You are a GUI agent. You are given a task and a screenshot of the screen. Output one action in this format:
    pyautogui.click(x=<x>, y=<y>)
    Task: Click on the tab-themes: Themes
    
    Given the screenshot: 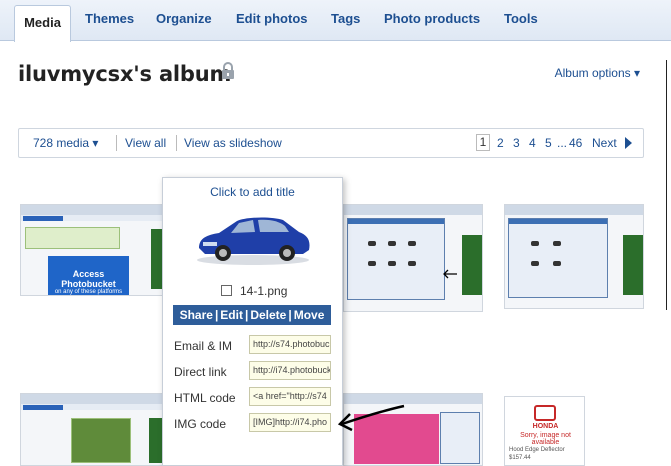 What is the action you would take?
    pyautogui.click(x=109, y=18)
    